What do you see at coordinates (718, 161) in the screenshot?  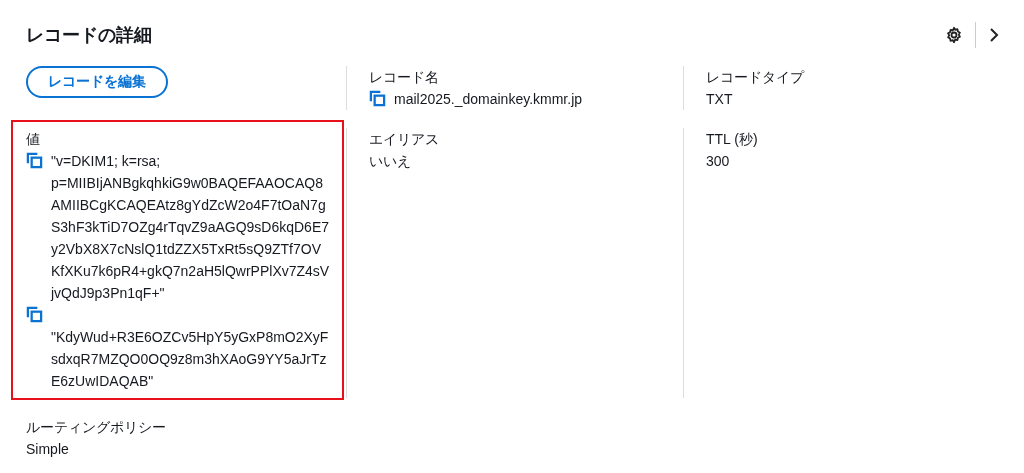 I see `field-value: 300` at bounding box center [718, 161].